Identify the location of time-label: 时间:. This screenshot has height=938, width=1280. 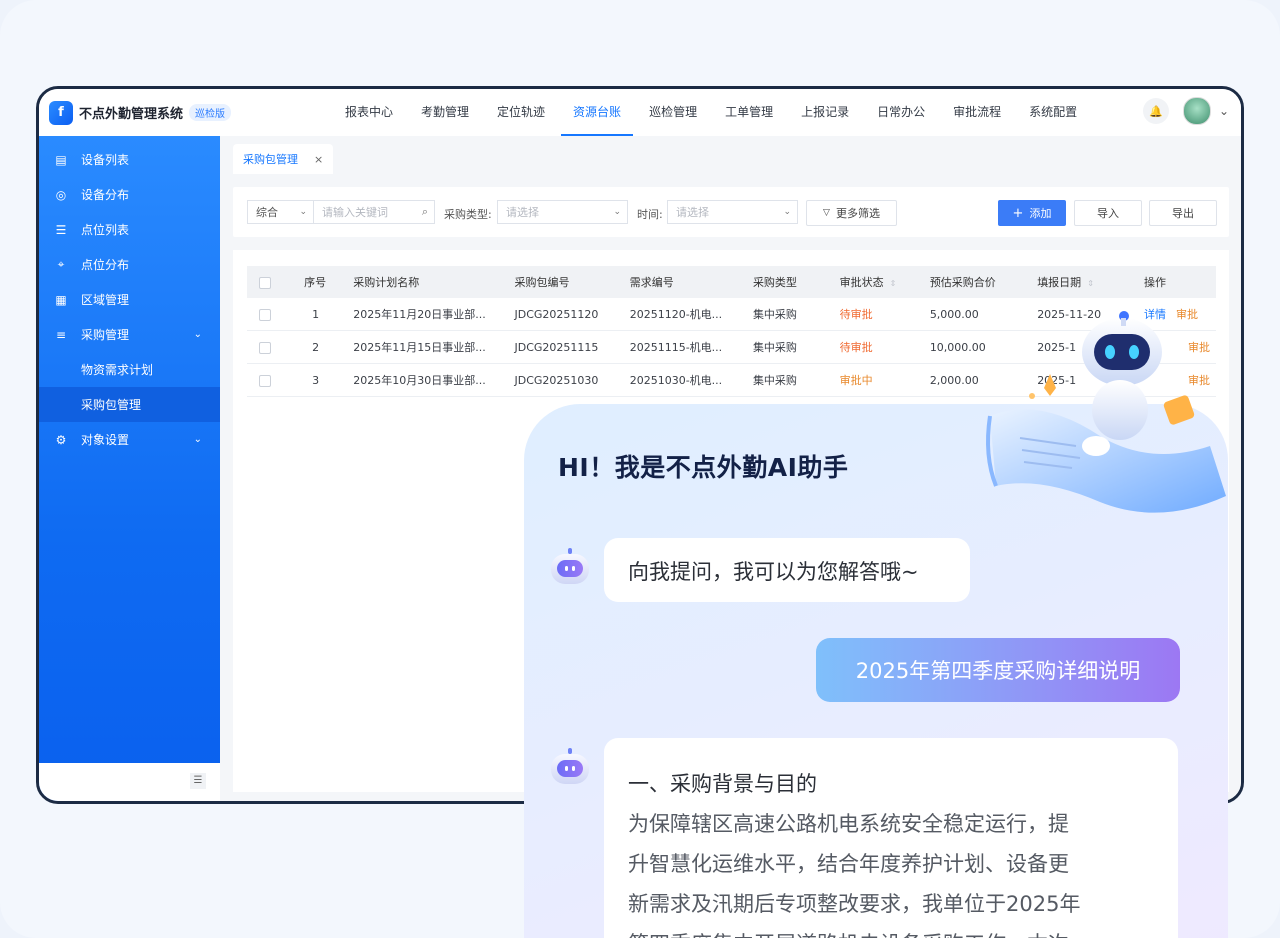
(650, 214).